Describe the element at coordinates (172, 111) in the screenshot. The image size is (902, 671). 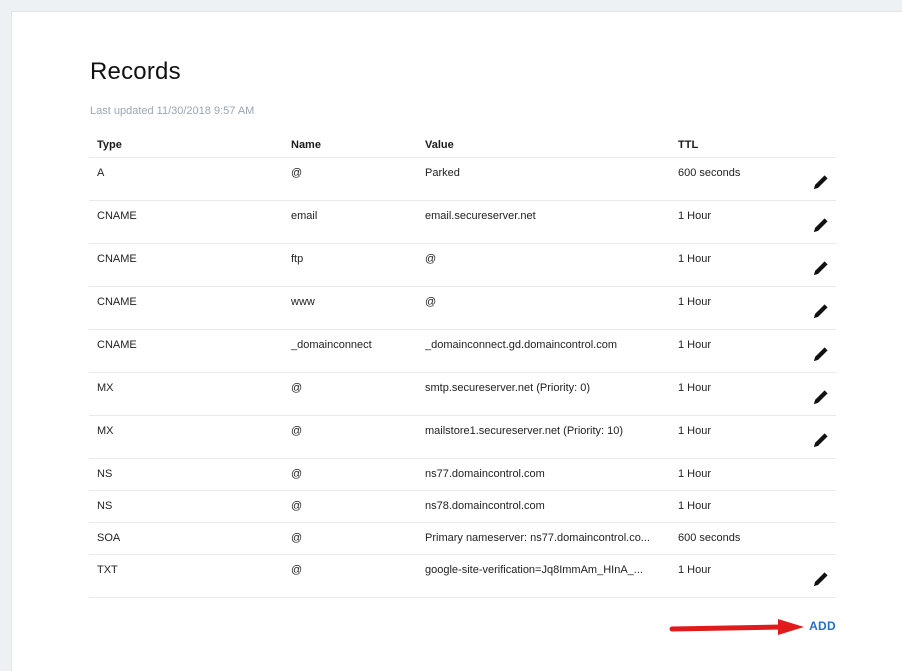
I see `last-updated-text: Last updated 11/30/2018 9:57 AM` at that location.